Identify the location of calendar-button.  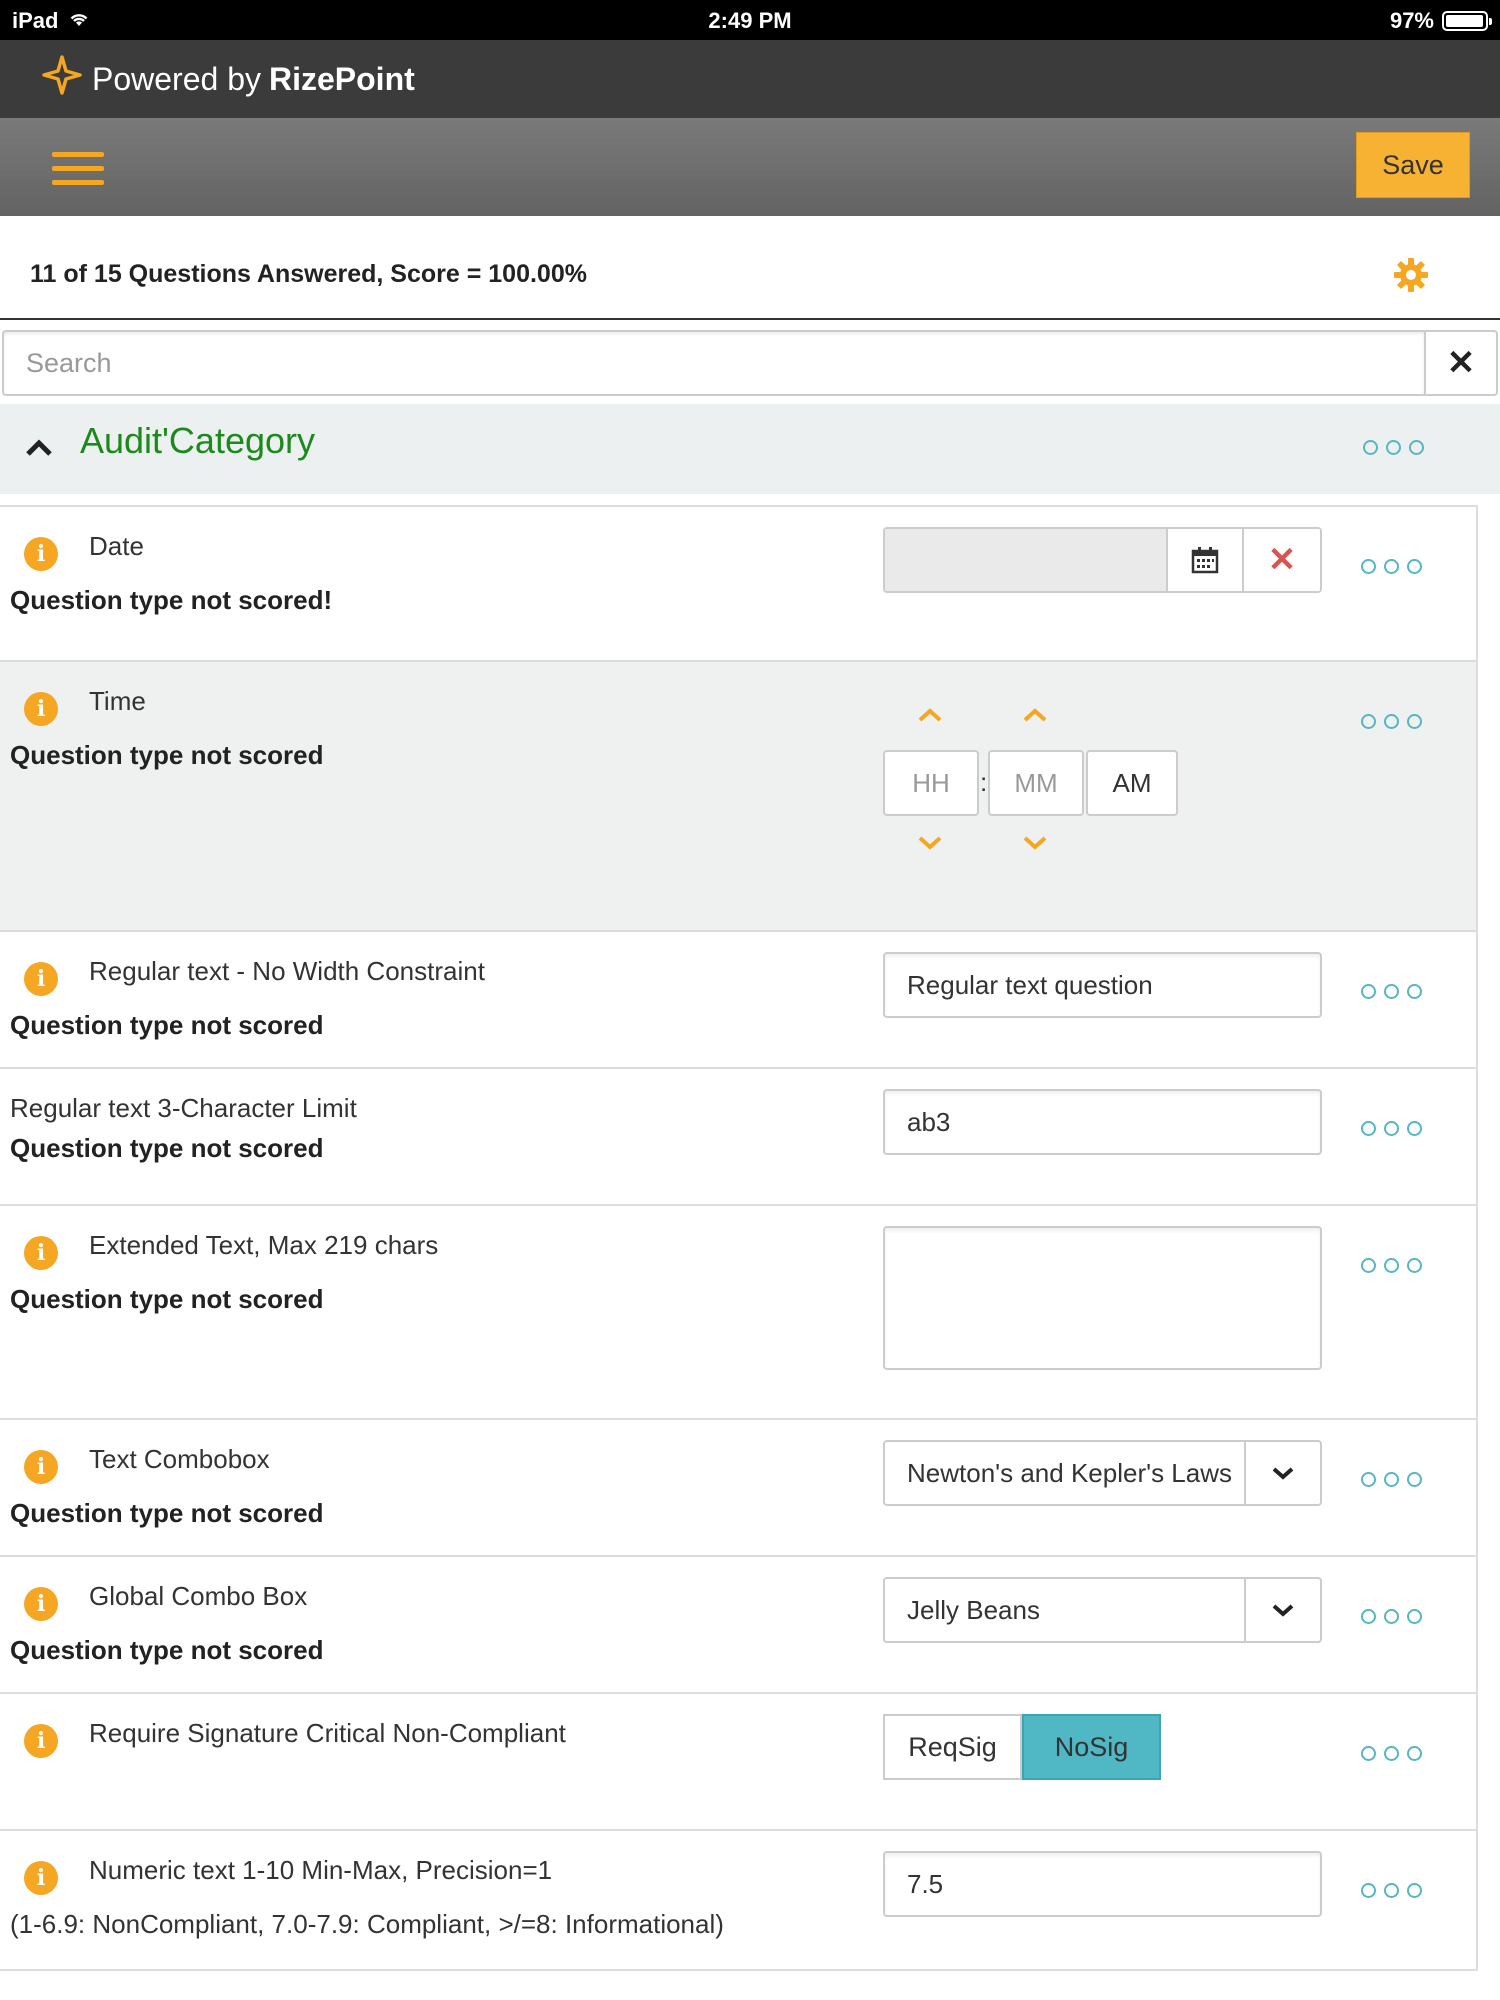
(1206, 560).